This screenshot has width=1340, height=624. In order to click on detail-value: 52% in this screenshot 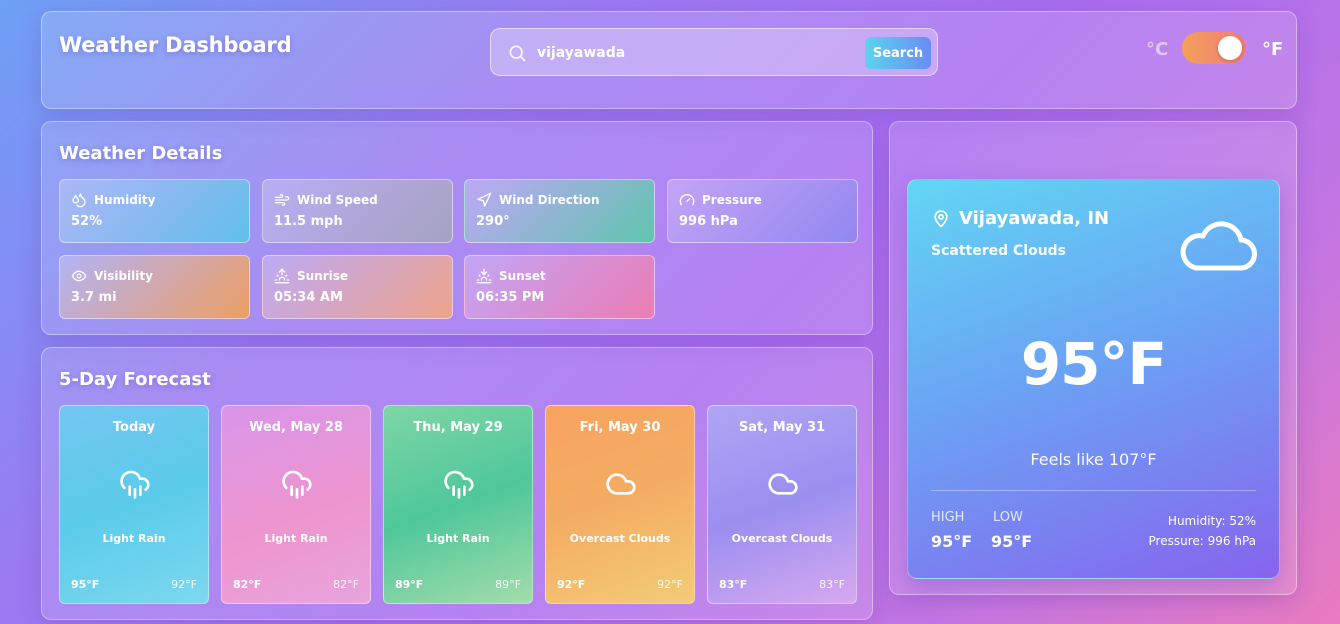, I will do `click(87, 221)`.